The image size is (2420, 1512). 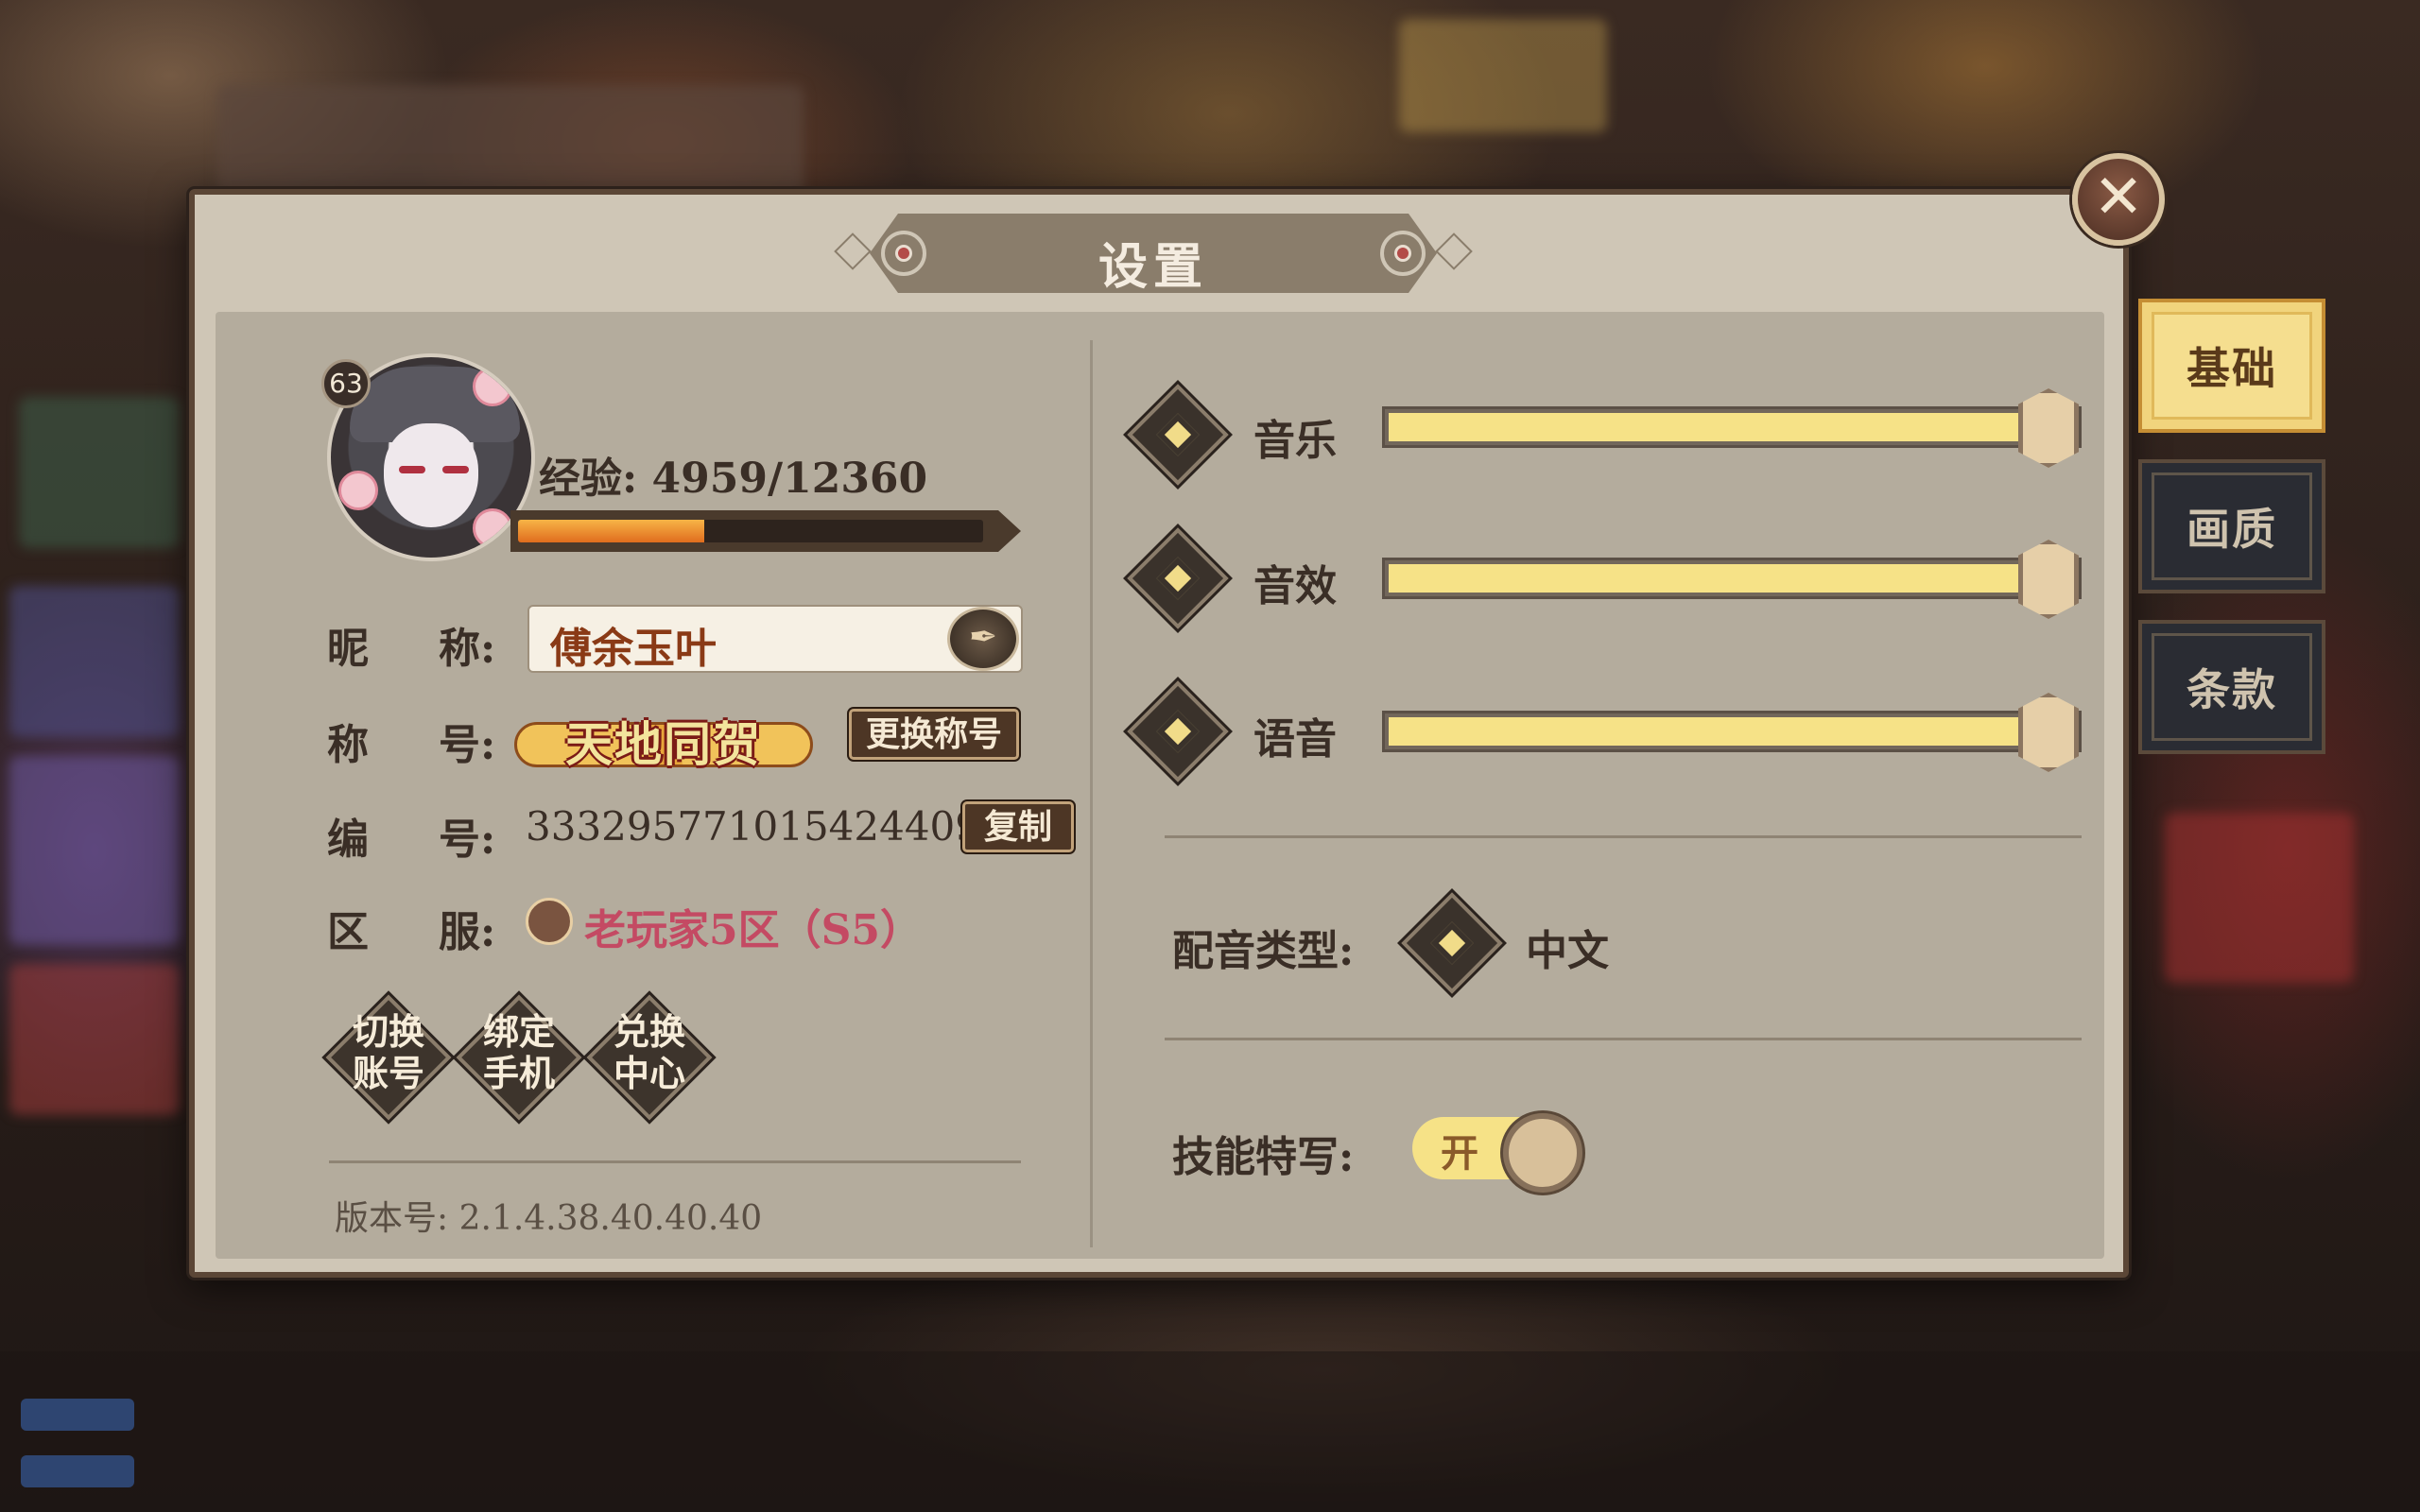 What do you see at coordinates (753, 930) in the screenshot?
I see `server-value: 老玩家5区（S5）` at bounding box center [753, 930].